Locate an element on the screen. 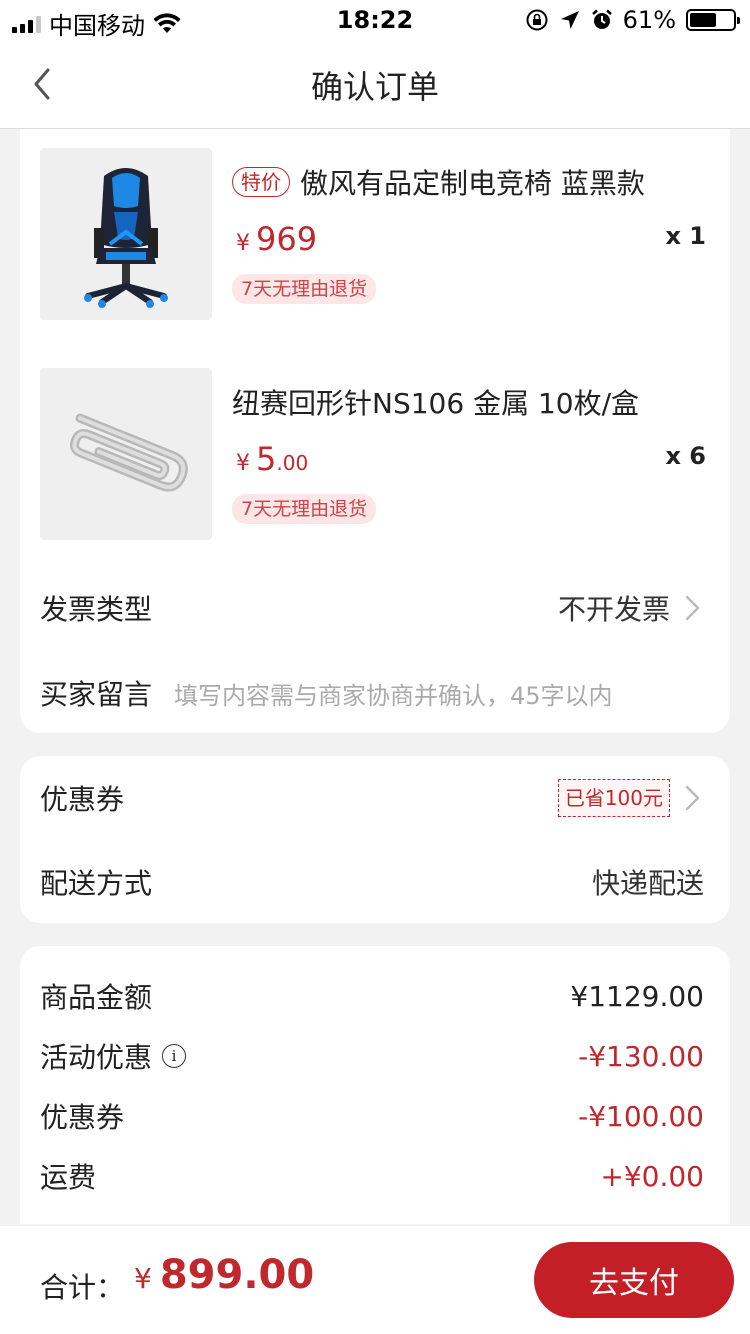 Image resolution: width=750 pixels, height=1334 pixels. battery-icon is located at coordinates (713, 20).